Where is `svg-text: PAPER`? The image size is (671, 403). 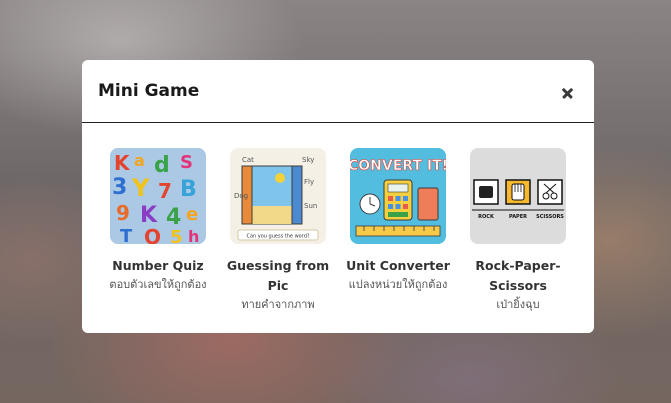 svg-text: PAPER is located at coordinates (518, 217).